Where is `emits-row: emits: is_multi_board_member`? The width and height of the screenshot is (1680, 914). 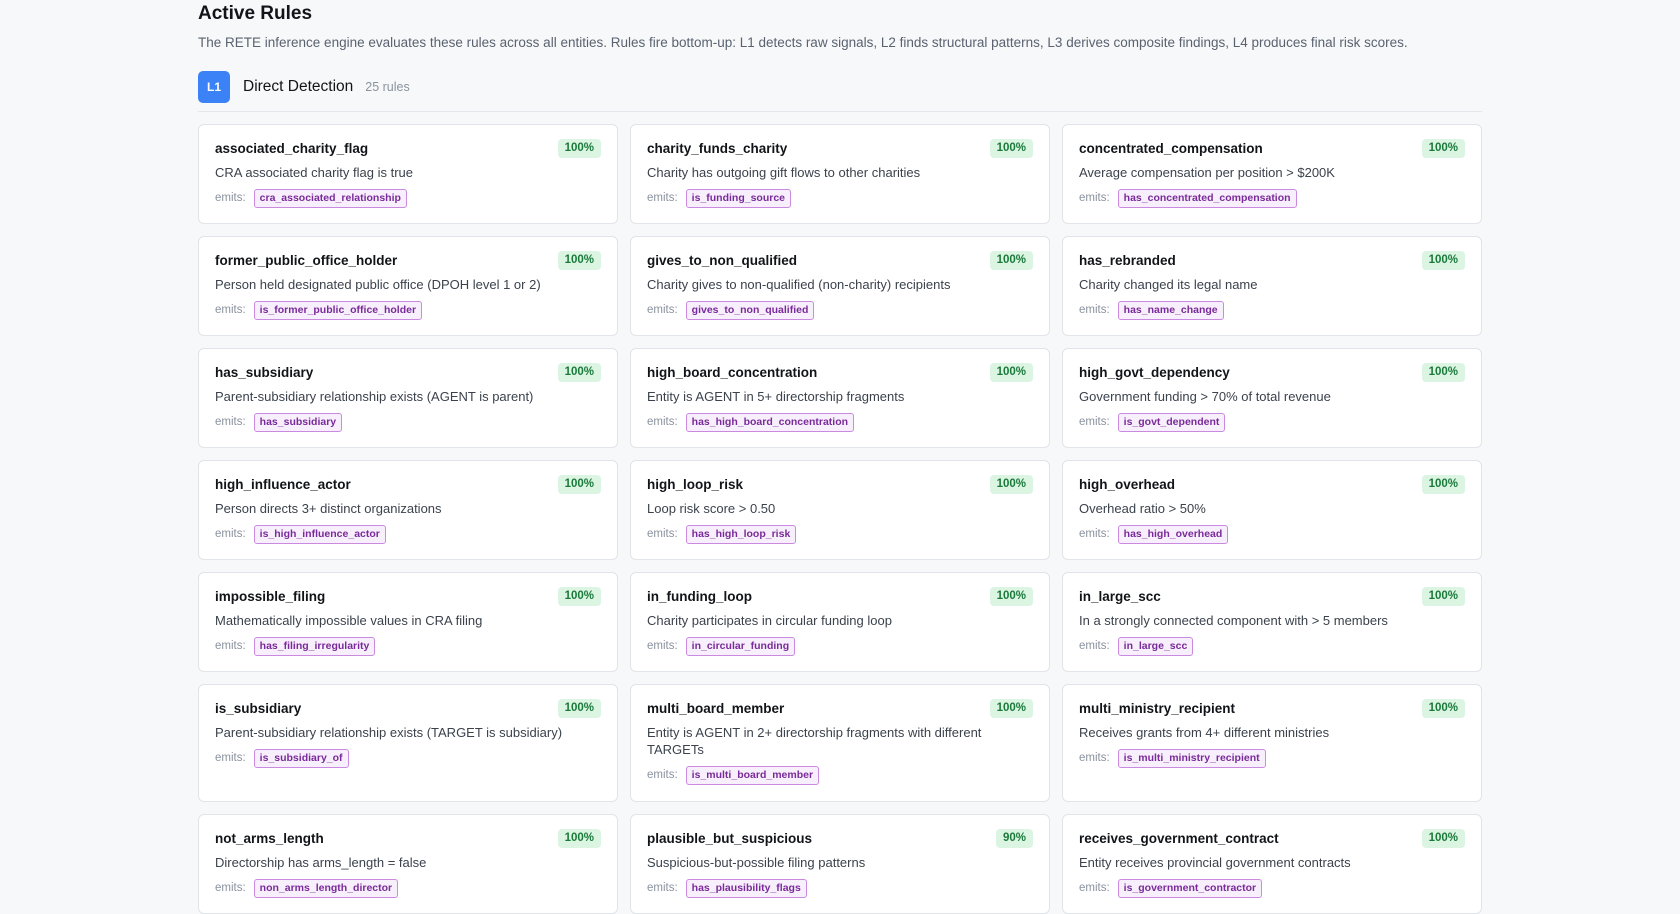 emits-row: emits: is_multi_board_member is located at coordinates (840, 775).